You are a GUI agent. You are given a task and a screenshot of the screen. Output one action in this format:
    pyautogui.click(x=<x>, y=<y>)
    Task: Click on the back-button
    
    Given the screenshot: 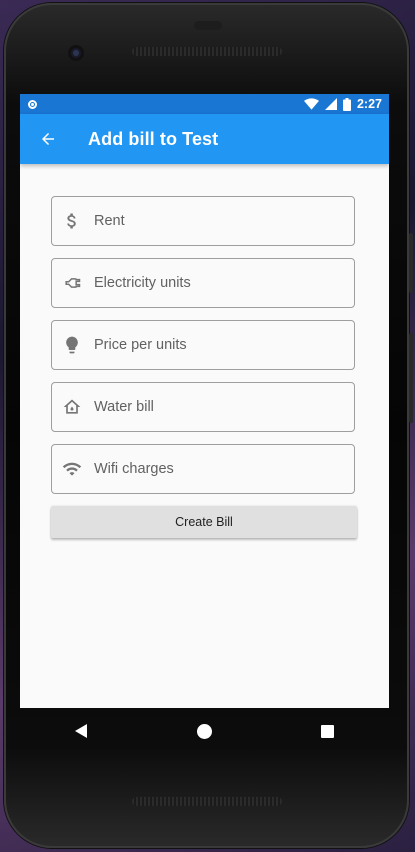 What is the action you would take?
    pyautogui.click(x=48, y=139)
    